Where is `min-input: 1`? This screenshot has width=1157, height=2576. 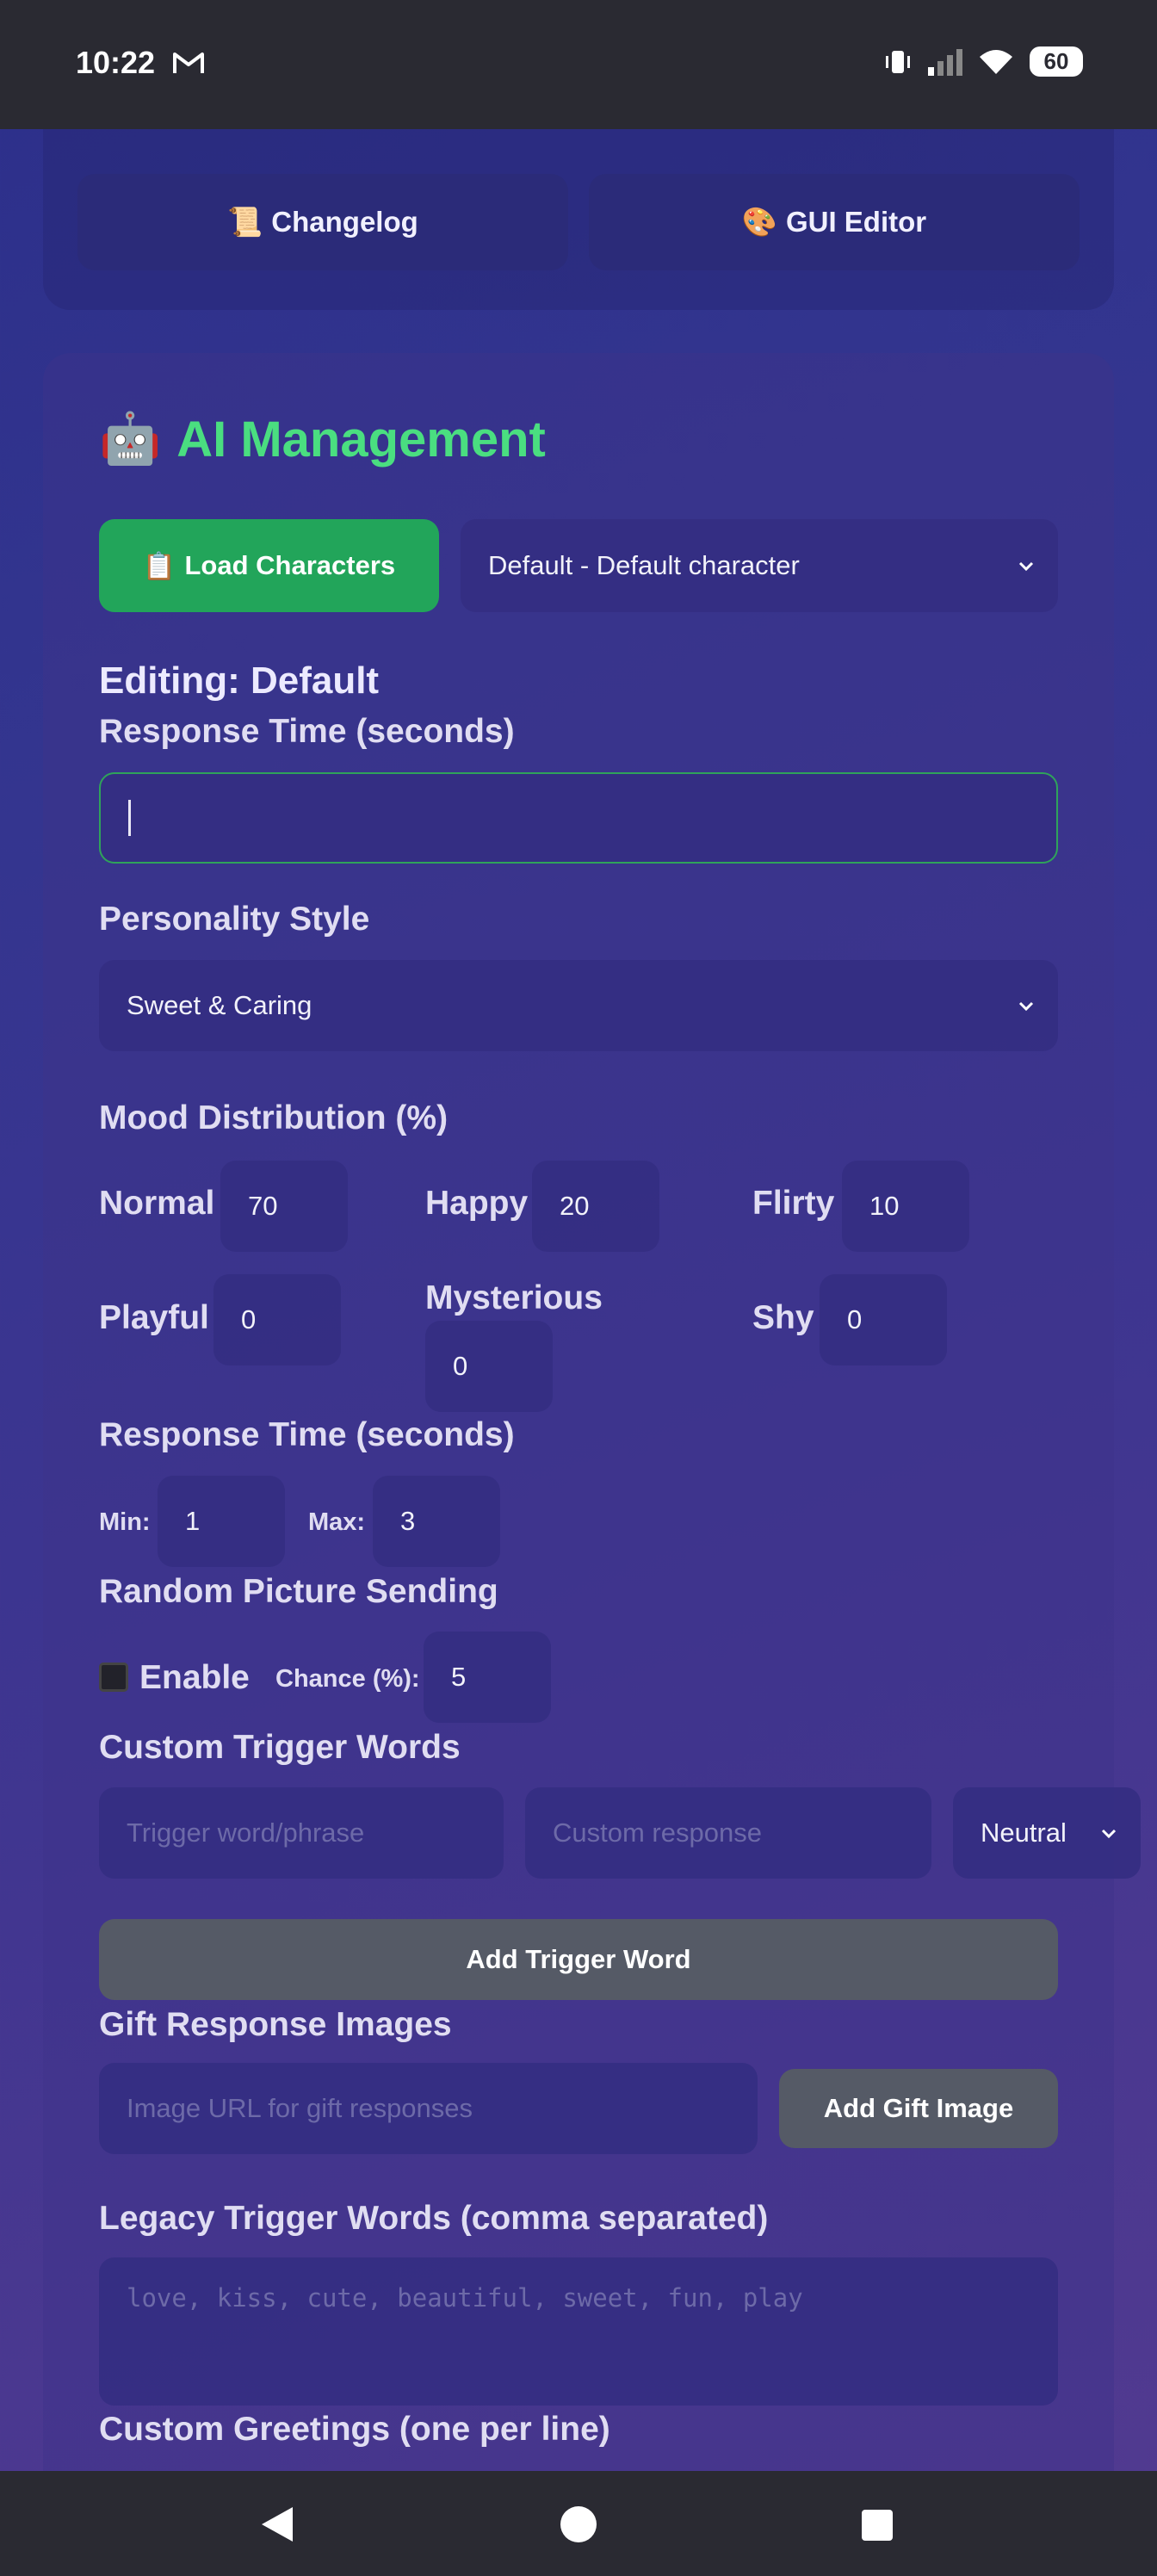 min-input: 1 is located at coordinates (222, 1521).